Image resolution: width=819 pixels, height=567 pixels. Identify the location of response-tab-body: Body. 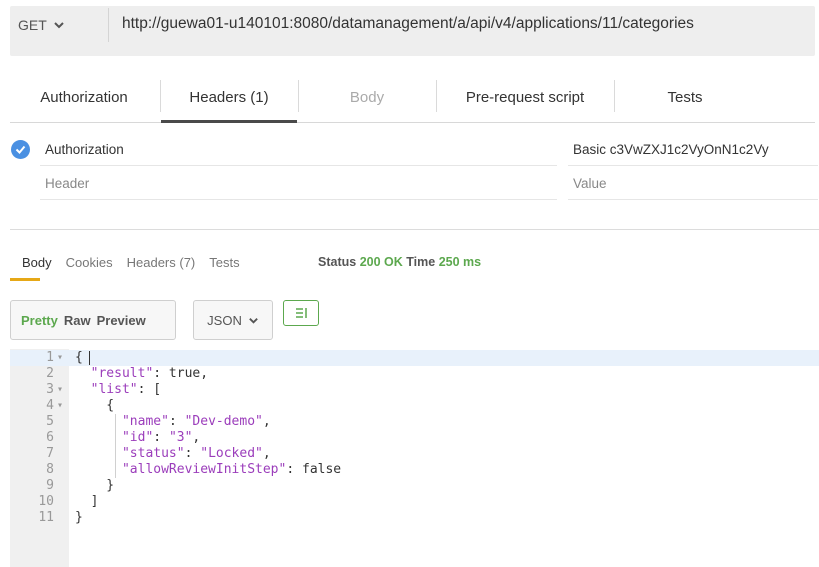
(37, 262).